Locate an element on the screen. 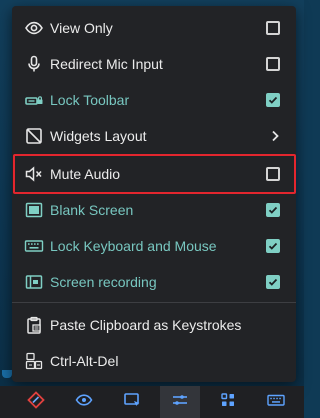  menu-item-label: Lock Toolbar is located at coordinates (90, 100).